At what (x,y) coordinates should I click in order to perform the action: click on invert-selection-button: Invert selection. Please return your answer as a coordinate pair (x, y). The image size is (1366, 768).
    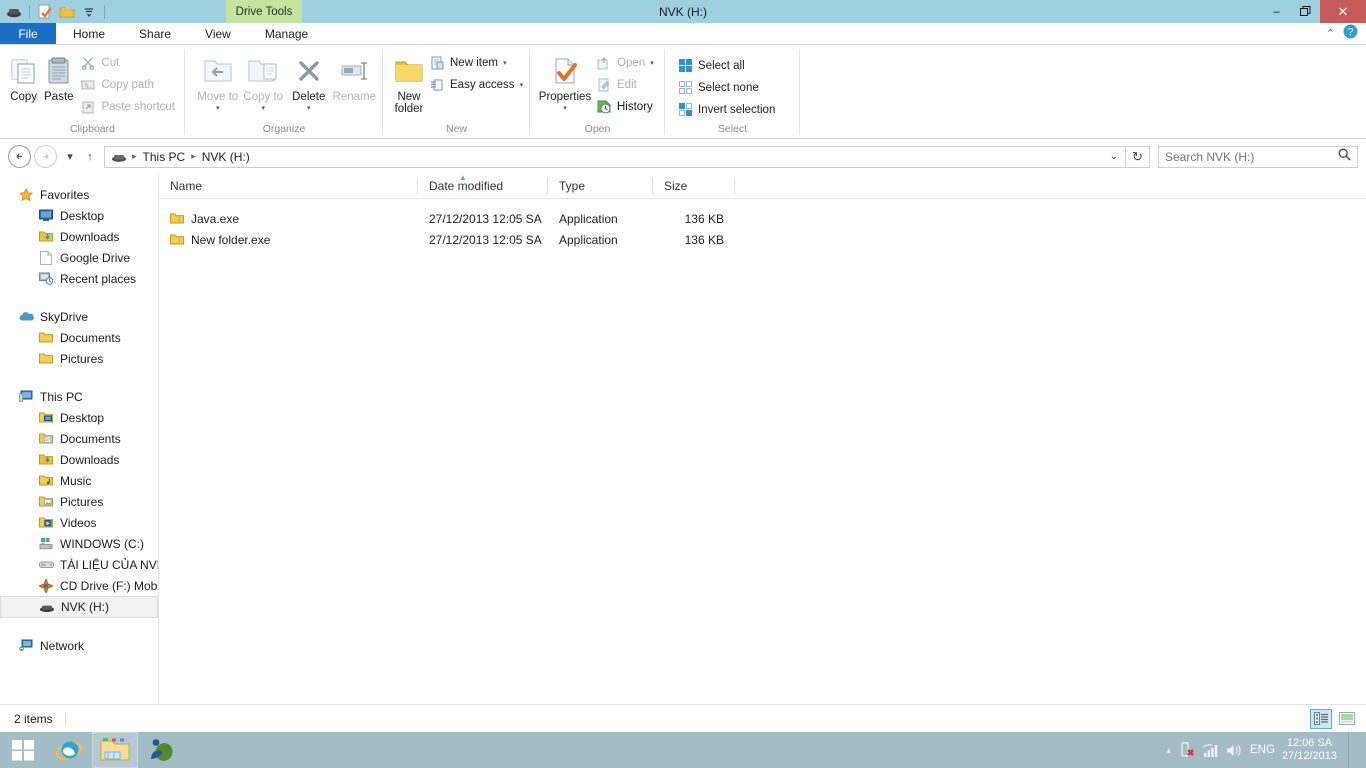
    Looking at the image, I should click on (726, 109).